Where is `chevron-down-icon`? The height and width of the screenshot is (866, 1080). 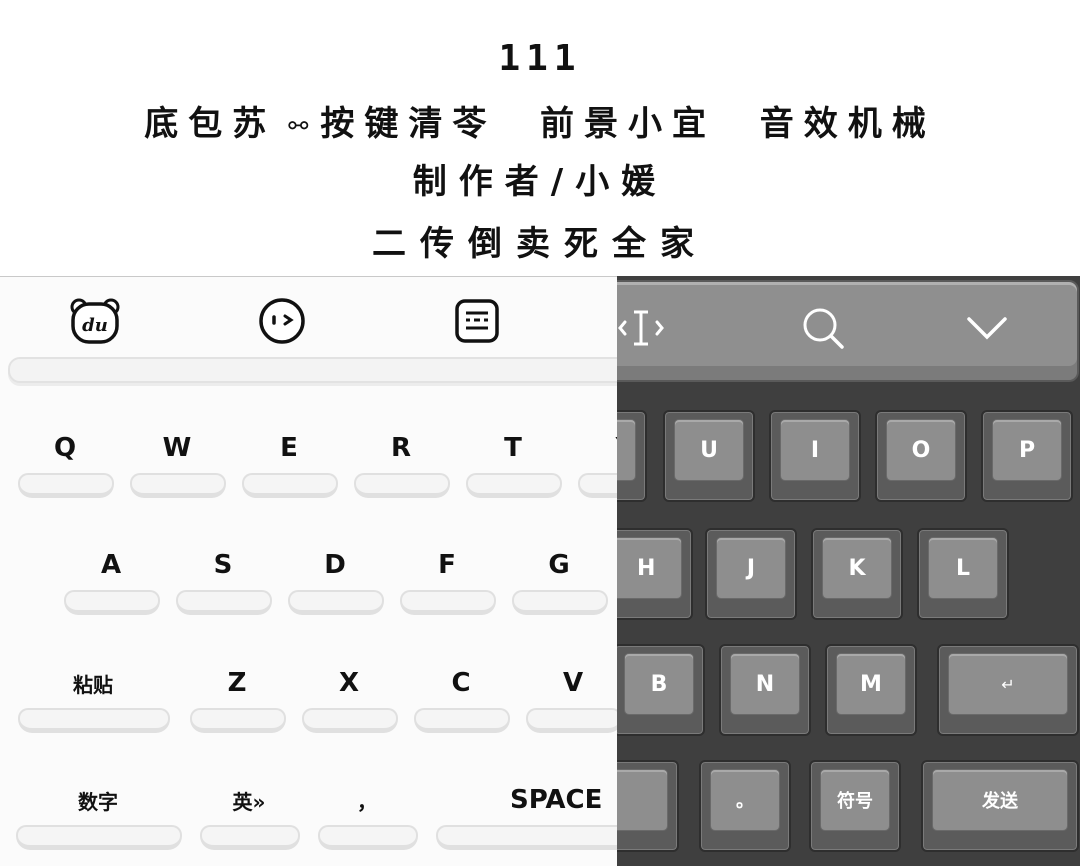 chevron-down-icon is located at coordinates (987, 328).